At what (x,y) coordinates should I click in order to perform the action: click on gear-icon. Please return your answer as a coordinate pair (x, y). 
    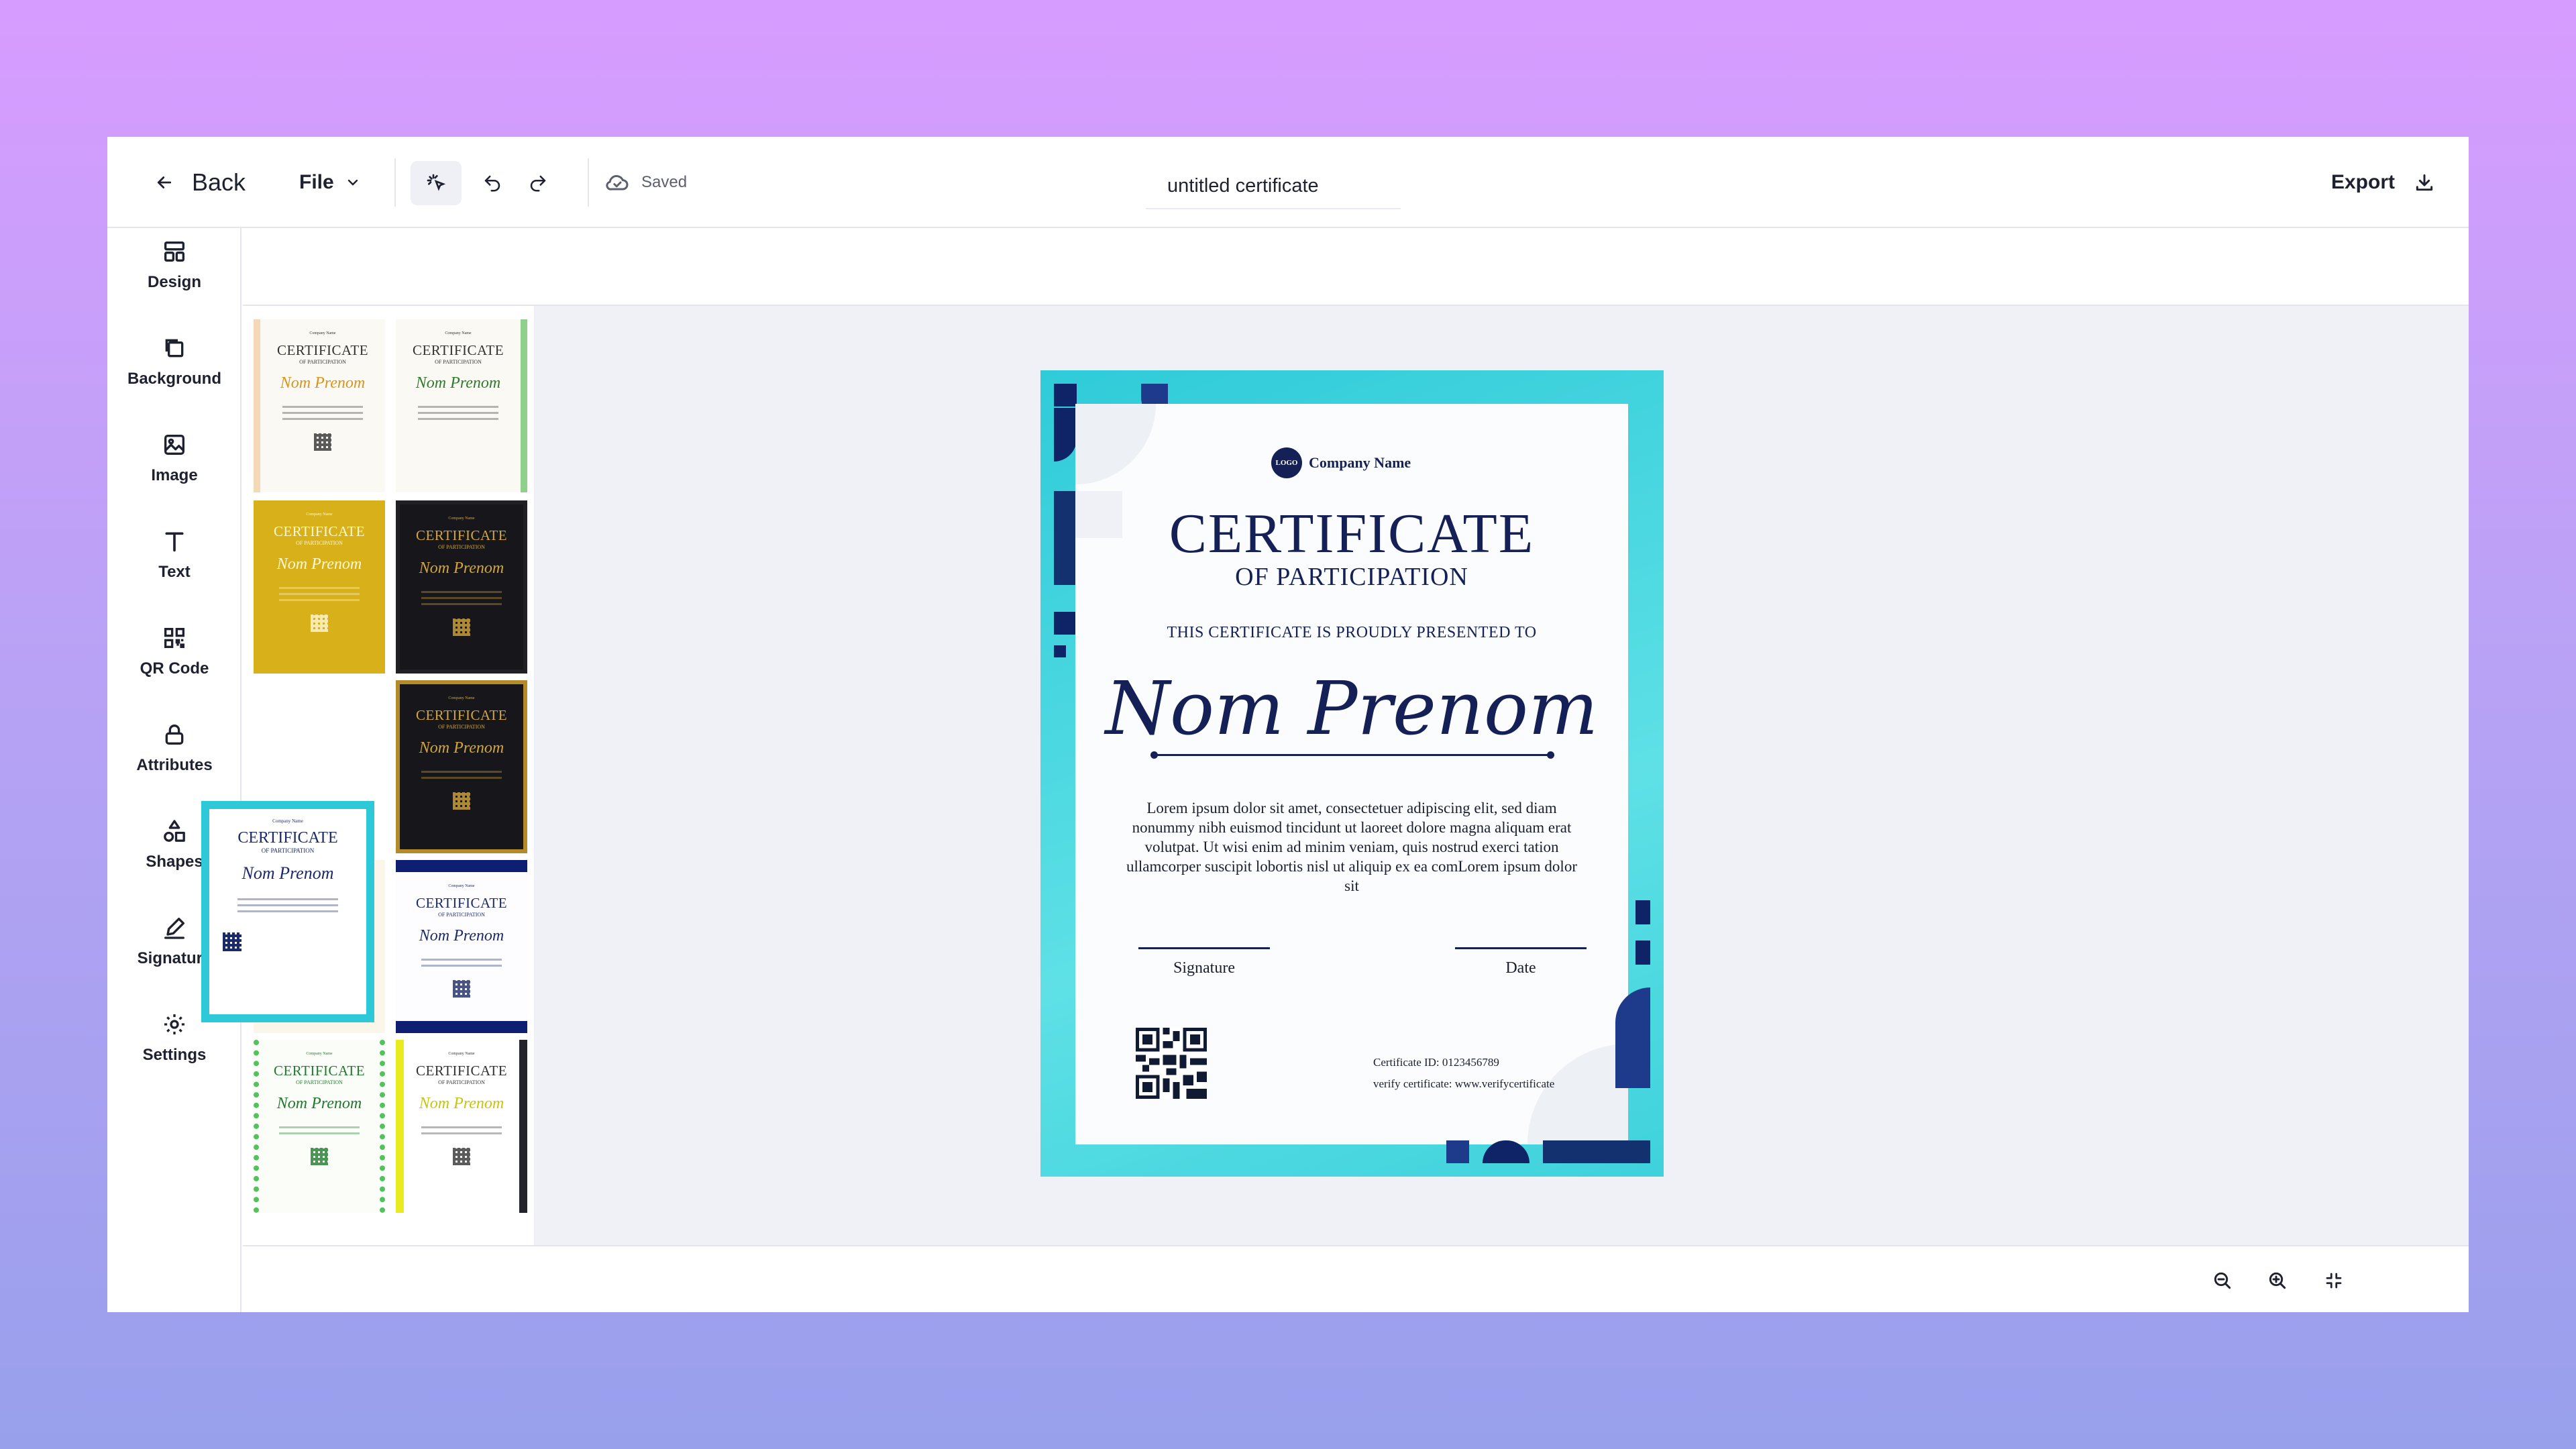
    Looking at the image, I should click on (174, 1024).